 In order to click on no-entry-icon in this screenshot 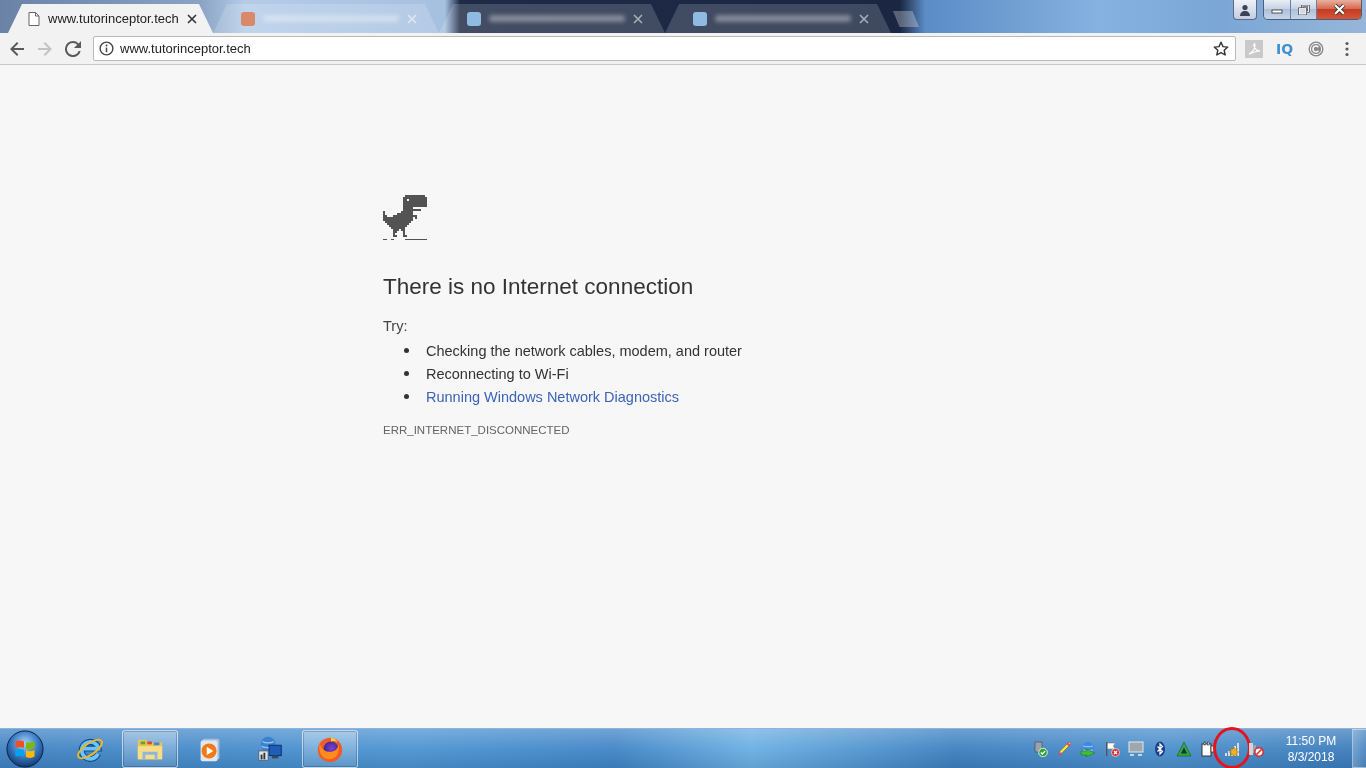, I will do `click(1256, 748)`.